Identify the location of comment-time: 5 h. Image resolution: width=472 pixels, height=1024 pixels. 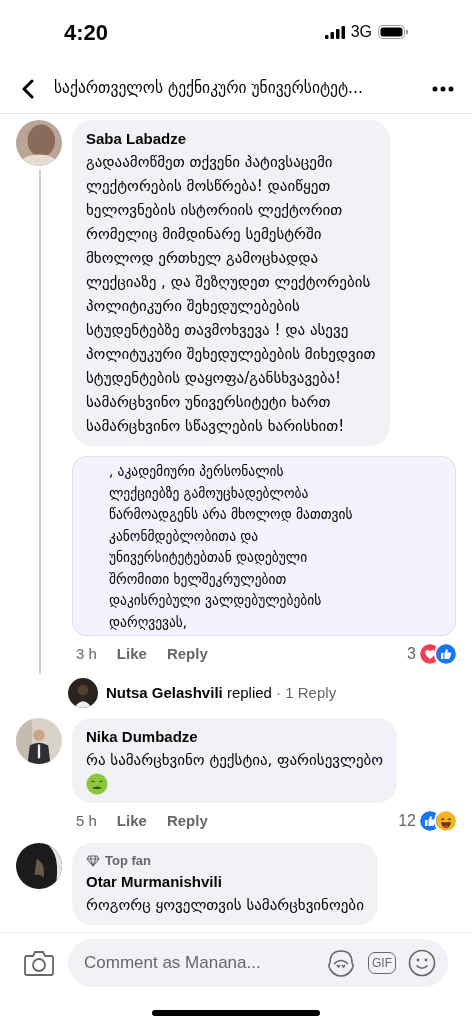
(86, 820).